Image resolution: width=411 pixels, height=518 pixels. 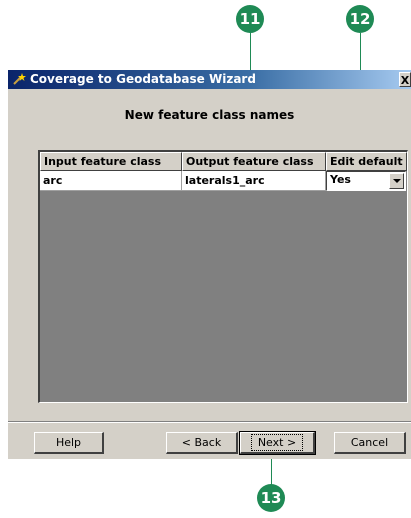 What do you see at coordinates (250, 19) in the screenshot?
I see `callout-11: 11` at bounding box center [250, 19].